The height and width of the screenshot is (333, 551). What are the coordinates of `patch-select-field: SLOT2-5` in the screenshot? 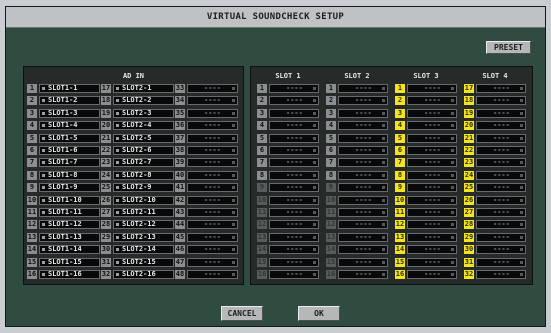 It's located at (143, 138).